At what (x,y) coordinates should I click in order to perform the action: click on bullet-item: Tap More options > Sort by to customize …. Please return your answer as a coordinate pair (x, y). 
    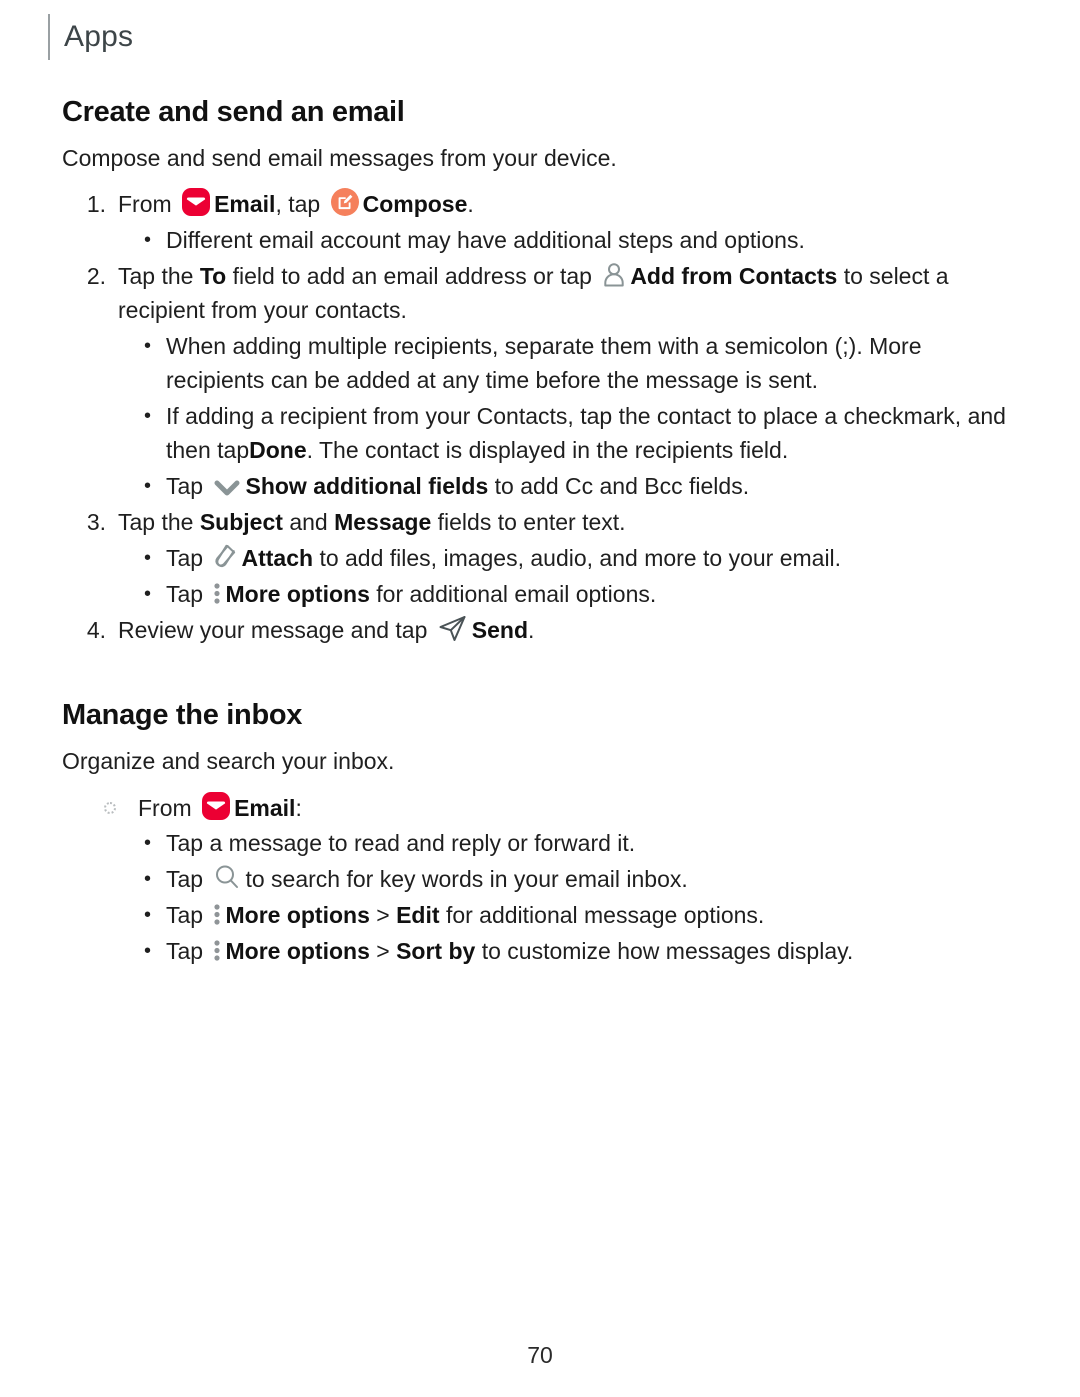
    Looking at the image, I should click on (579, 951).